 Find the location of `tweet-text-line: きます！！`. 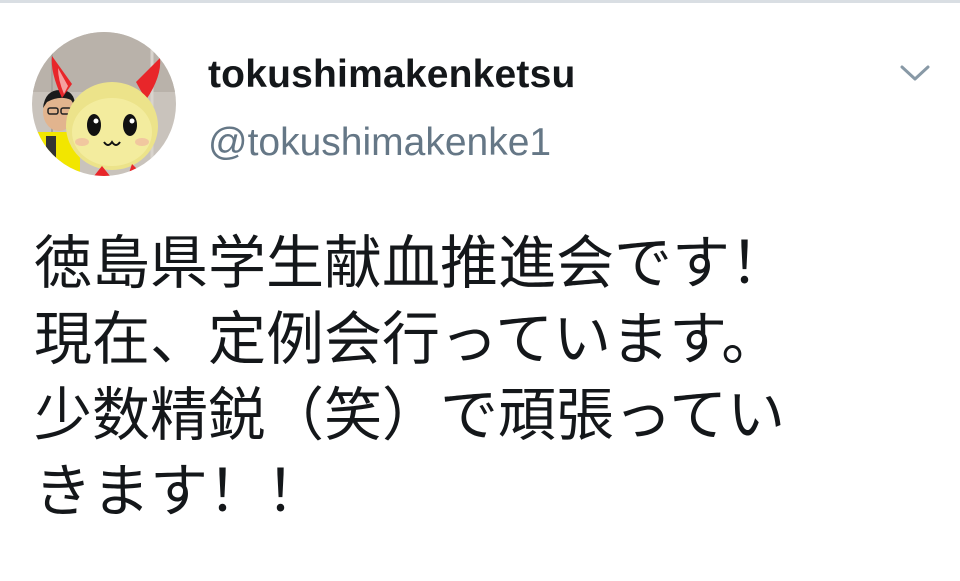

tweet-text-line: きます！！ is located at coordinates (179, 491).